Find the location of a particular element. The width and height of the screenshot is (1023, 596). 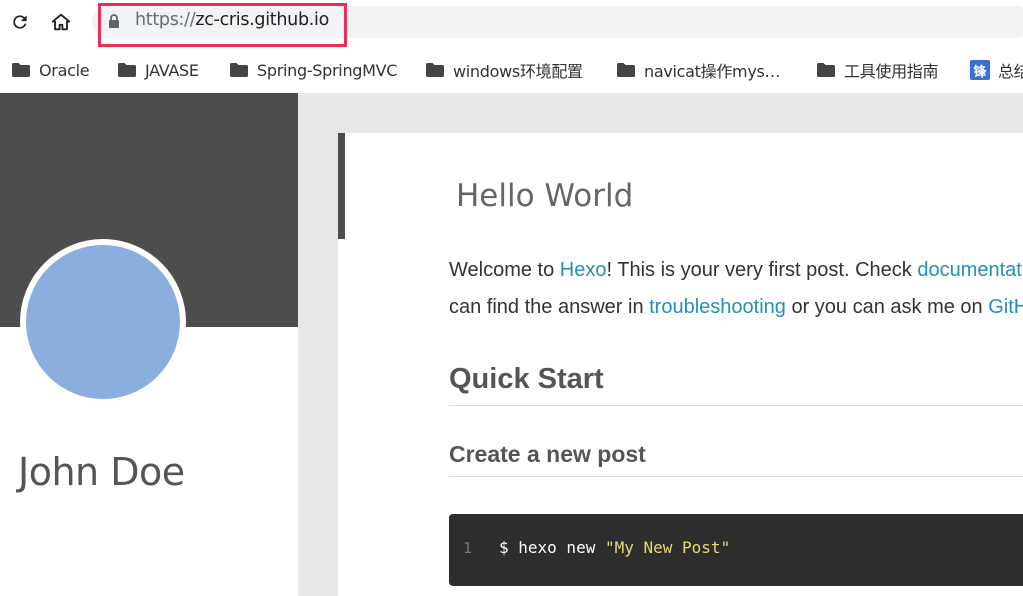

github-link: GitHub is located at coordinates (1005, 307).